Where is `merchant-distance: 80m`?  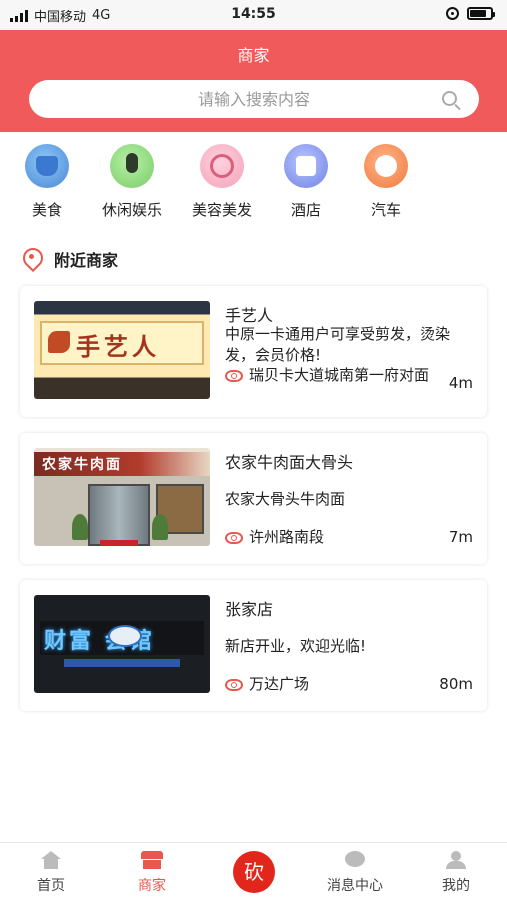
merchant-distance: 80m is located at coordinates (456, 684).